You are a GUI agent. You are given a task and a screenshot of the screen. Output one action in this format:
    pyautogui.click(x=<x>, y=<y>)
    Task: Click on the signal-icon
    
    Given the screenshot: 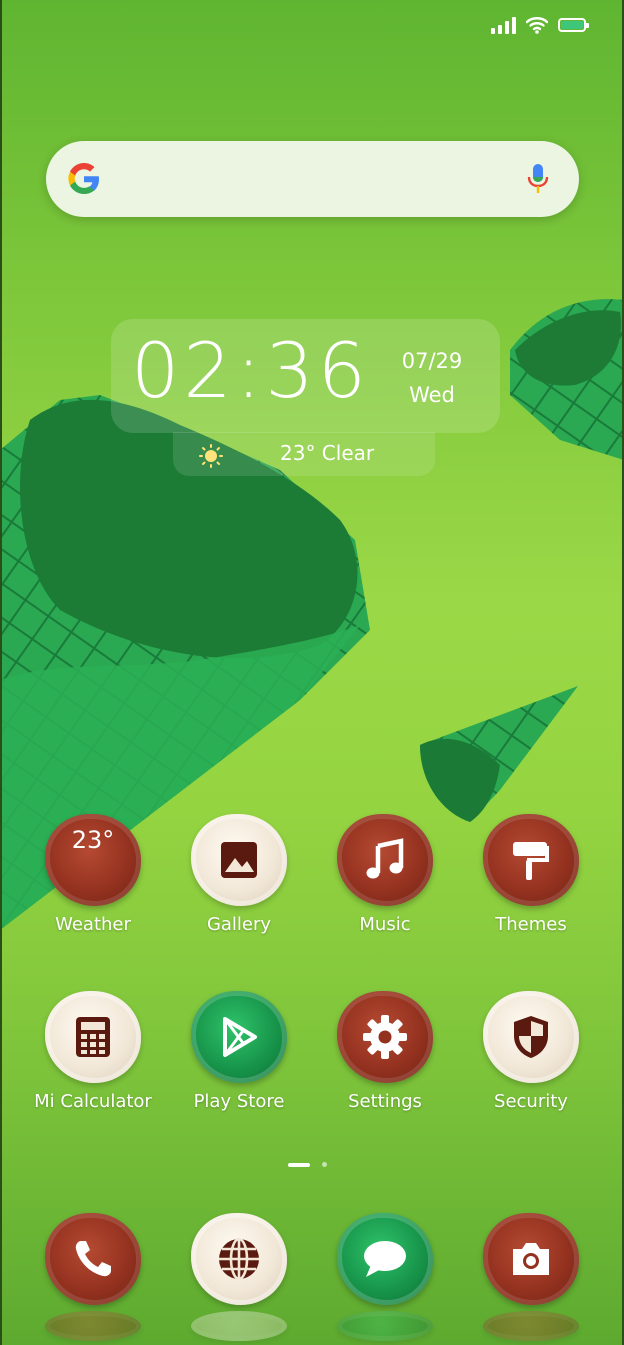 What is the action you would take?
    pyautogui.click(x=503, y=25)
    